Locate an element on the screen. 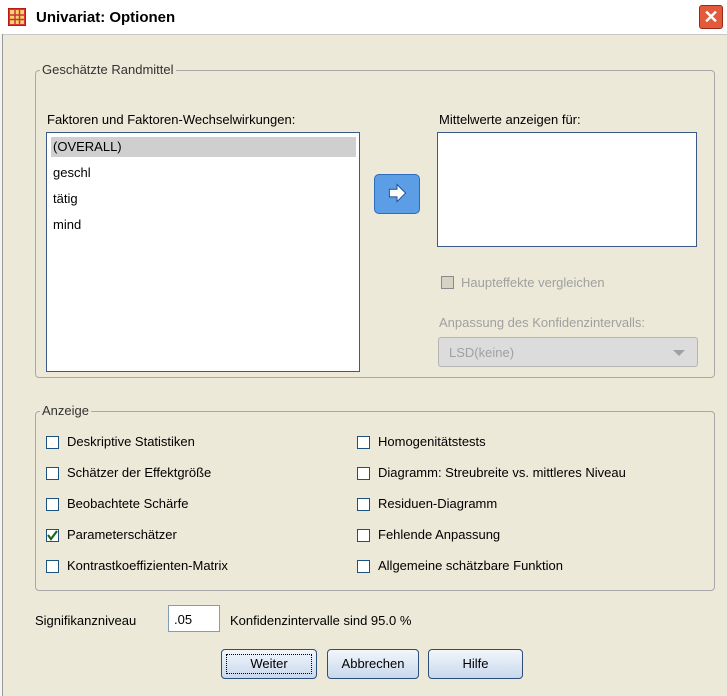  significance-value: .05 is located at coordinates (183, 619).